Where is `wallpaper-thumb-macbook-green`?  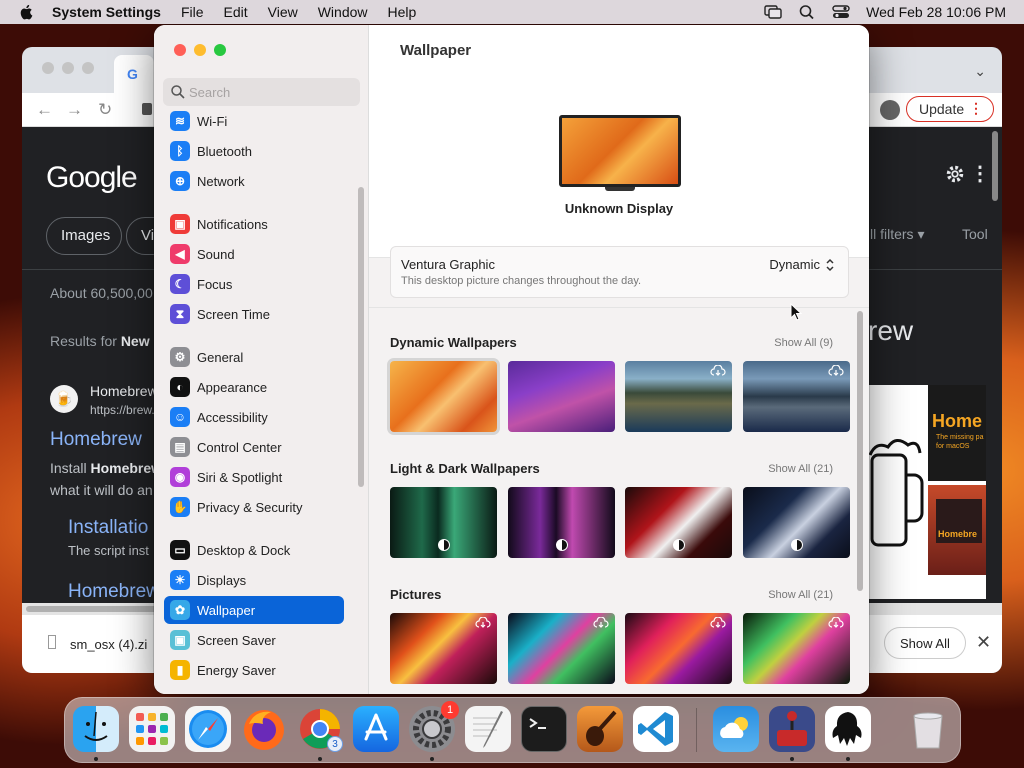
wallpaper-thumb-macbook-green is located at coordinates (443, 522).